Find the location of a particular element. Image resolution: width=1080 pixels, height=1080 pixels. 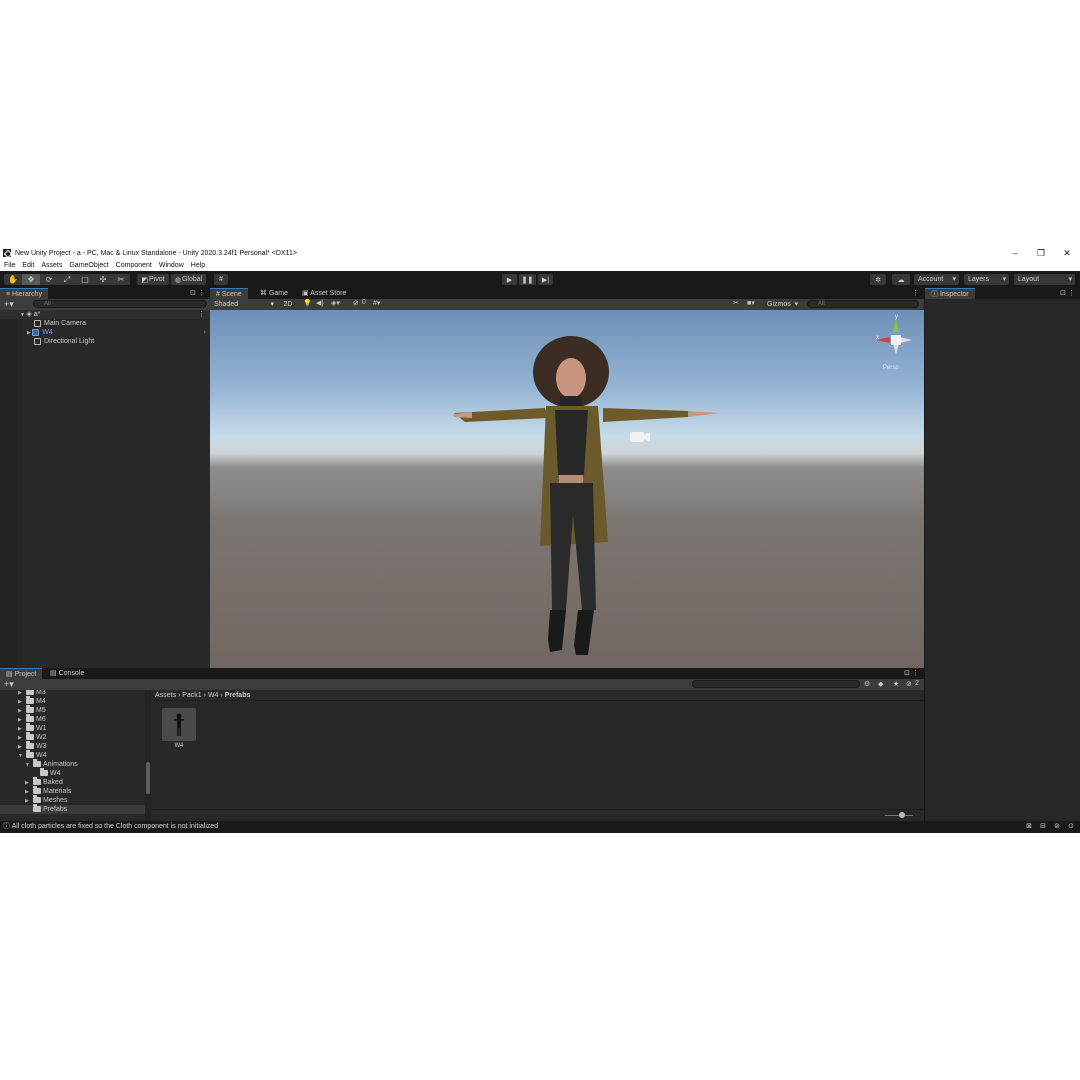

more-options-icon: ⋮ is located at coordinates (201, 293).